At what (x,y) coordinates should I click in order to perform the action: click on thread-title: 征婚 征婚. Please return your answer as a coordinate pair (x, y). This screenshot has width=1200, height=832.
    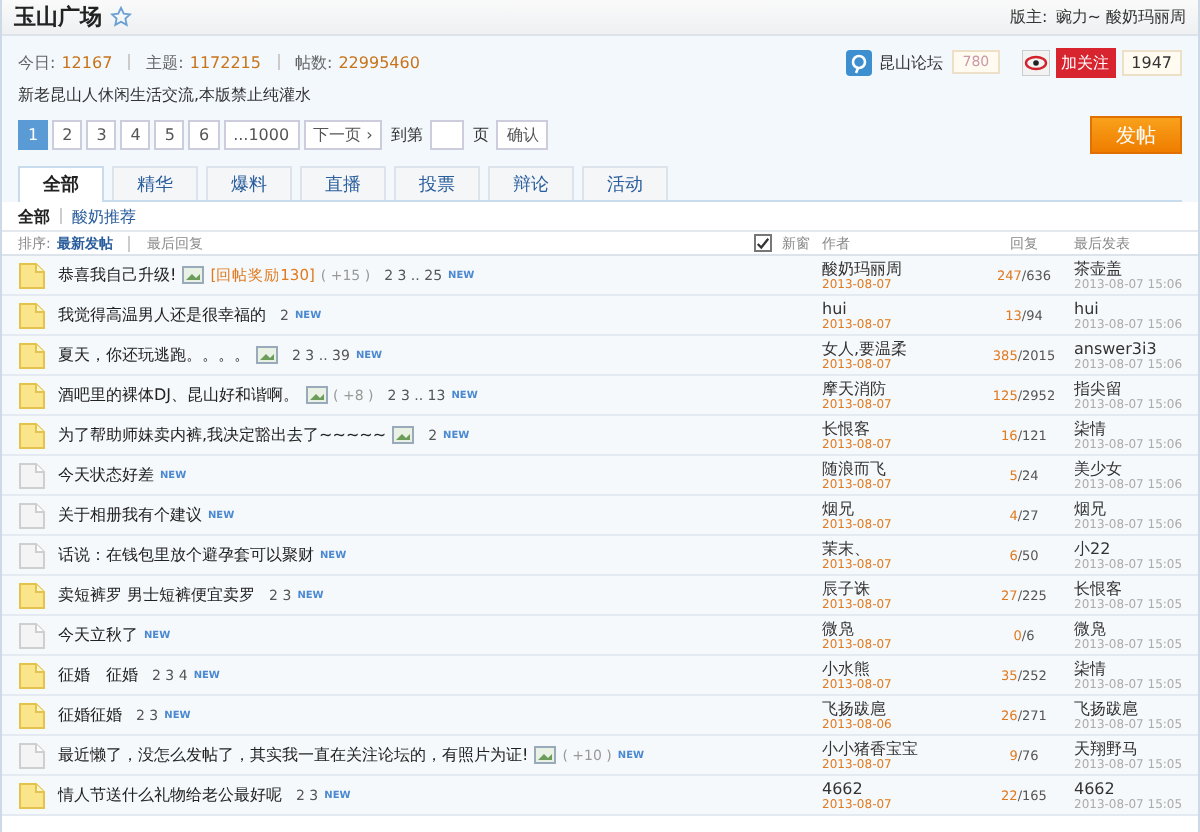
    Looking at the image, I should click on (98, 675).